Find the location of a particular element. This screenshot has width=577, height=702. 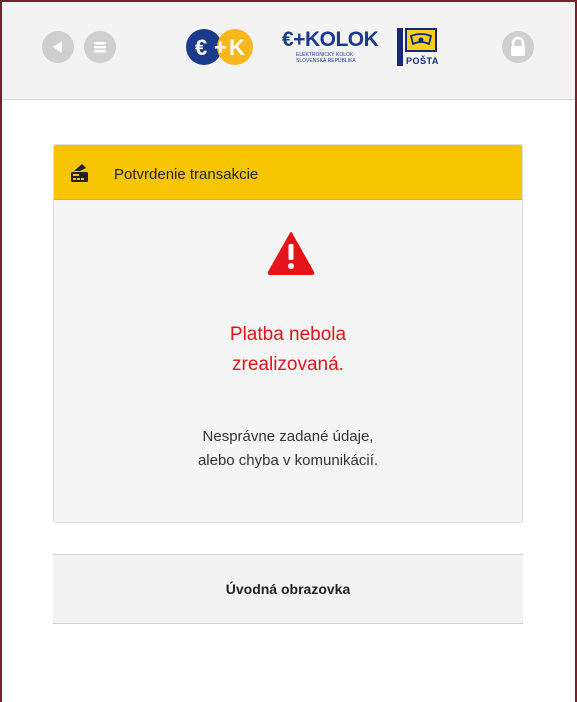

error-detail-line2: alebo chyba v komunikácií. is located at coordinates (288, 460).